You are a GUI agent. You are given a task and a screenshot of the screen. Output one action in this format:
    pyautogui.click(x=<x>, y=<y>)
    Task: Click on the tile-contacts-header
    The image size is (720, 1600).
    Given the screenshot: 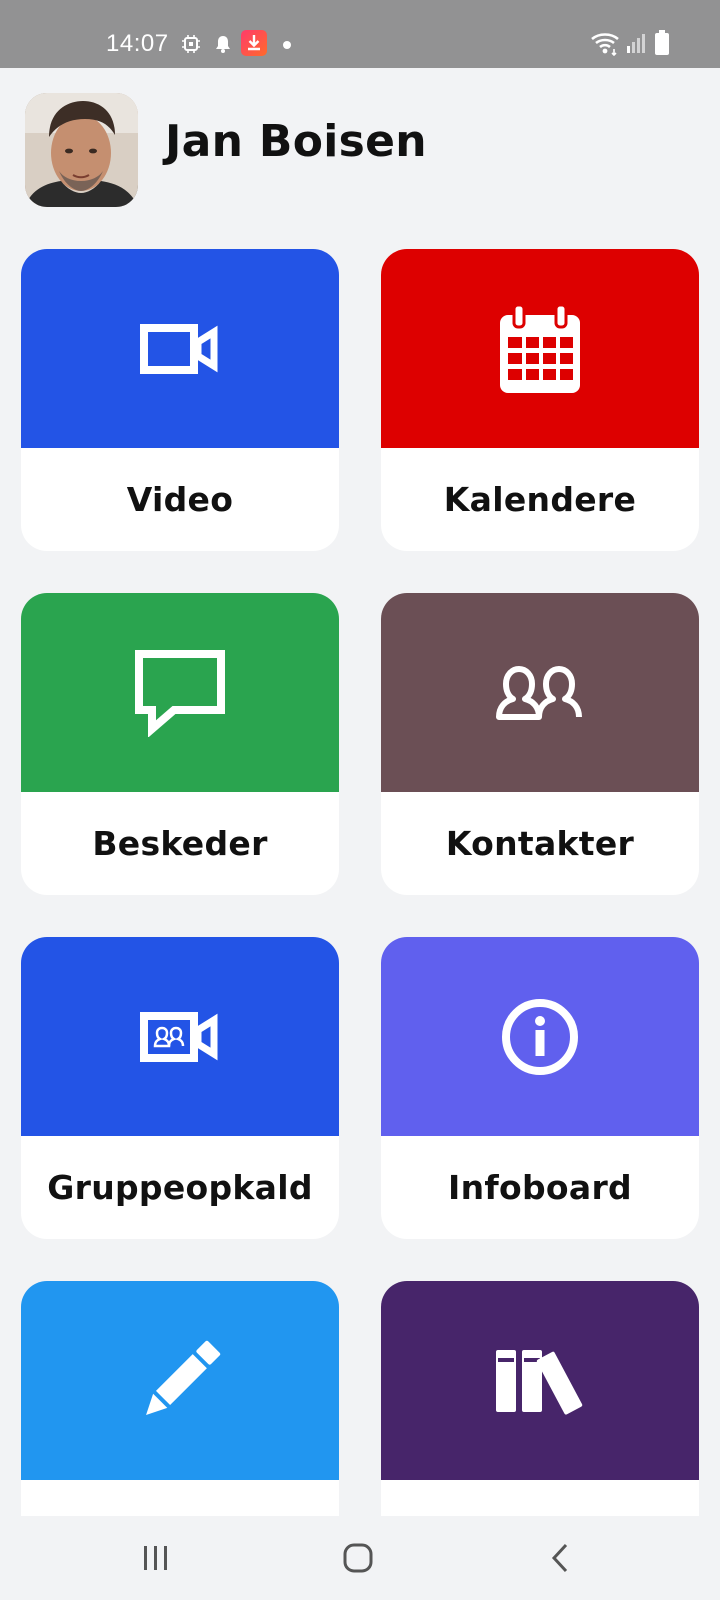 What is the action you would take?
    pyautogui.click(x=540, y=692)
    